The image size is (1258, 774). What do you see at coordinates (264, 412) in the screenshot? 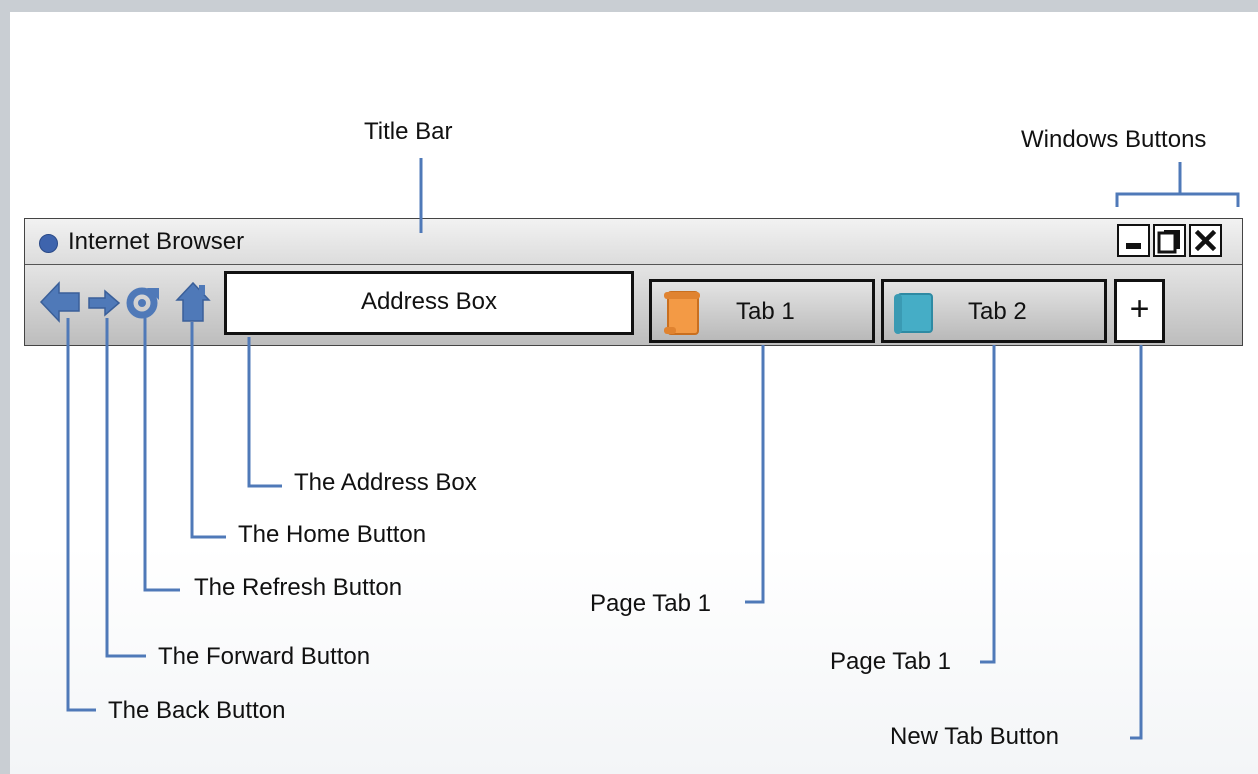
I see `address-box-leader` at bounding box center [264, 412].